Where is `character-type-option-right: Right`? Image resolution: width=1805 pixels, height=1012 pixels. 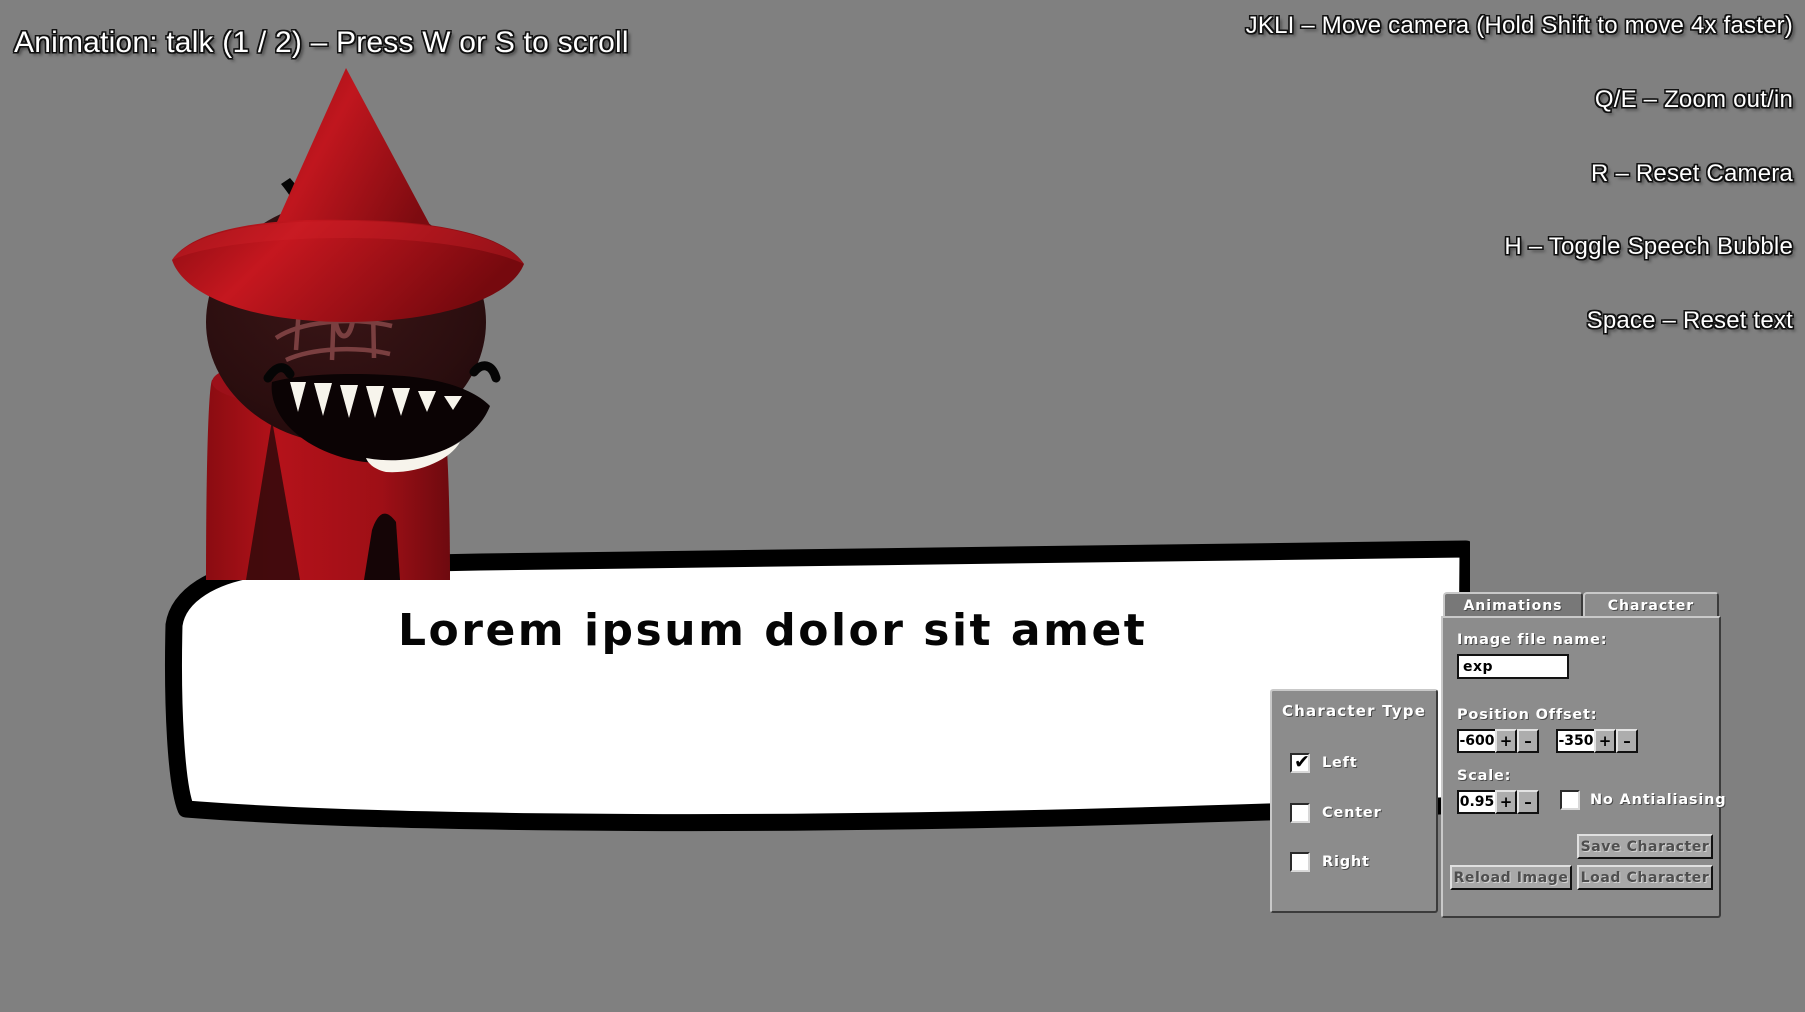
character-type-option-right: Right is located at coordinates (1330, 862).